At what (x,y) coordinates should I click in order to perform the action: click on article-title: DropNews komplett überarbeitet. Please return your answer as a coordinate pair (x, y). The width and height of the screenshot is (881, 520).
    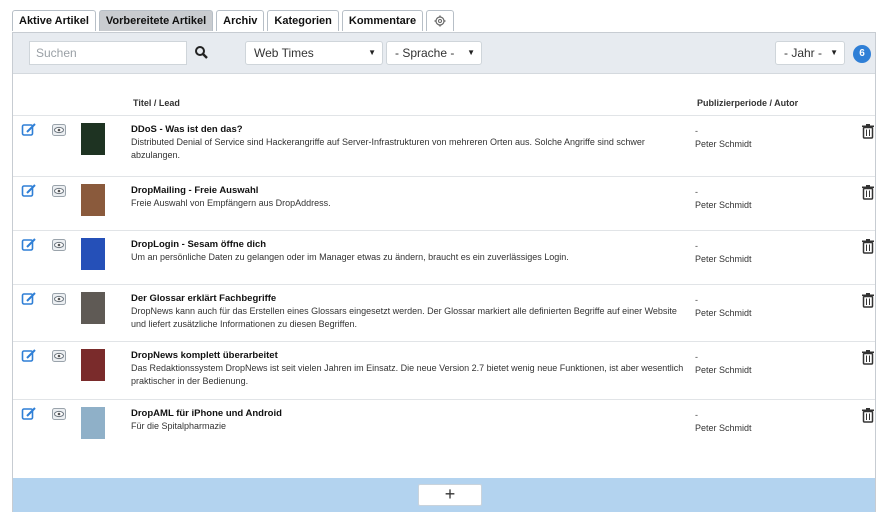
    Looking at the image, I should click on (204, 355).